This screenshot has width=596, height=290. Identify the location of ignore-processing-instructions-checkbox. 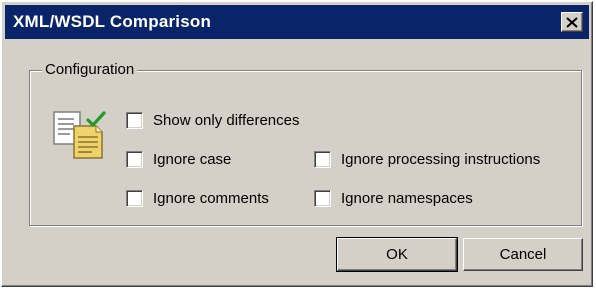
(322, 159).